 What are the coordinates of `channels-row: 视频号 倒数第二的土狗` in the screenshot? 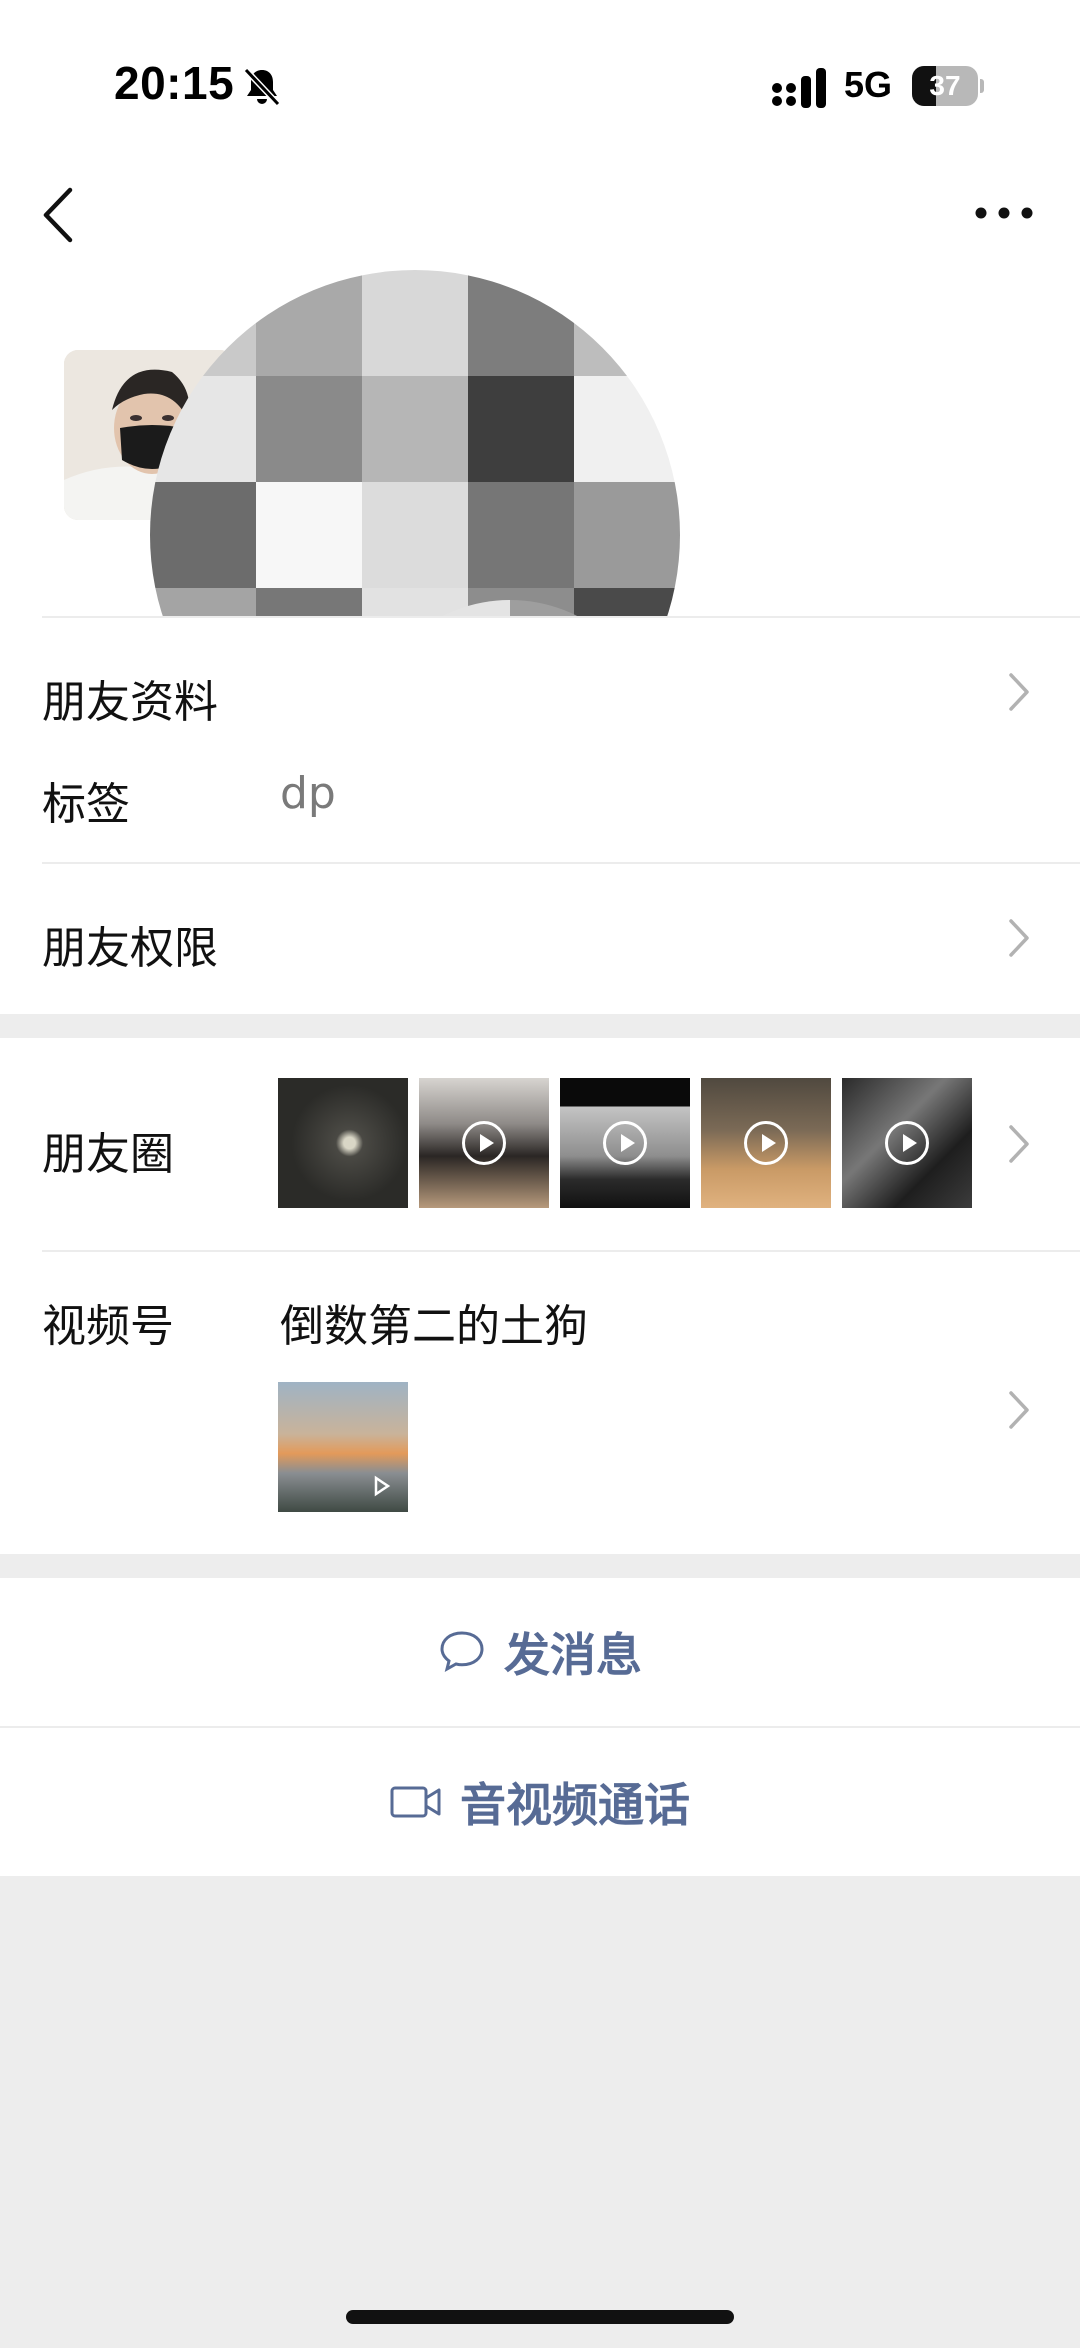 It's located at (540, 1403).